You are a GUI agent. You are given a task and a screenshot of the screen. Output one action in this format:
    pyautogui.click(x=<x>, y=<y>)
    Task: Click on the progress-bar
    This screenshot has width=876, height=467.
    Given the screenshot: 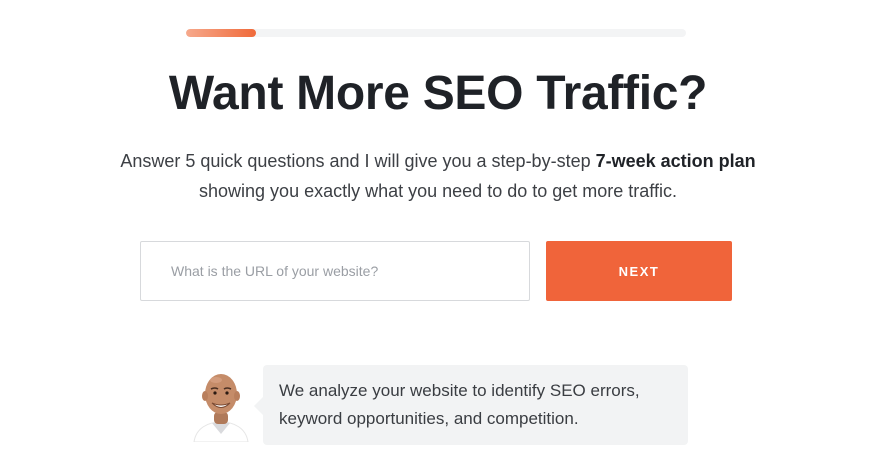 What is the action you would take?
    pyautogui.click(x=436, y=33)
    